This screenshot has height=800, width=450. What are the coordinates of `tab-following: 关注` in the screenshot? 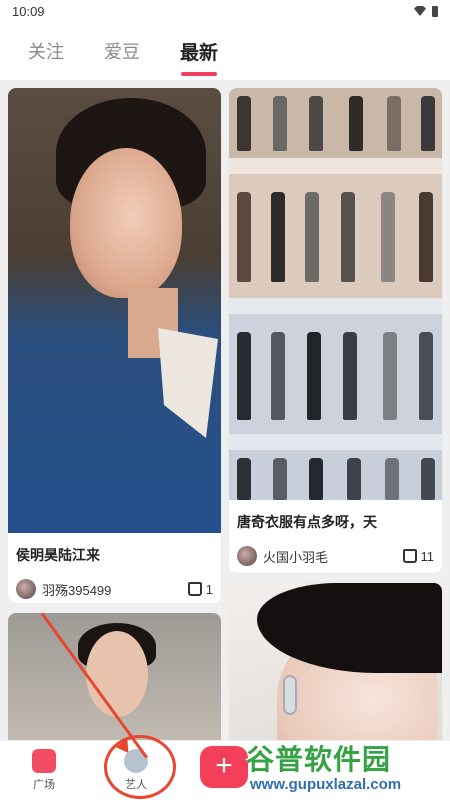 It's located at (46, 51).